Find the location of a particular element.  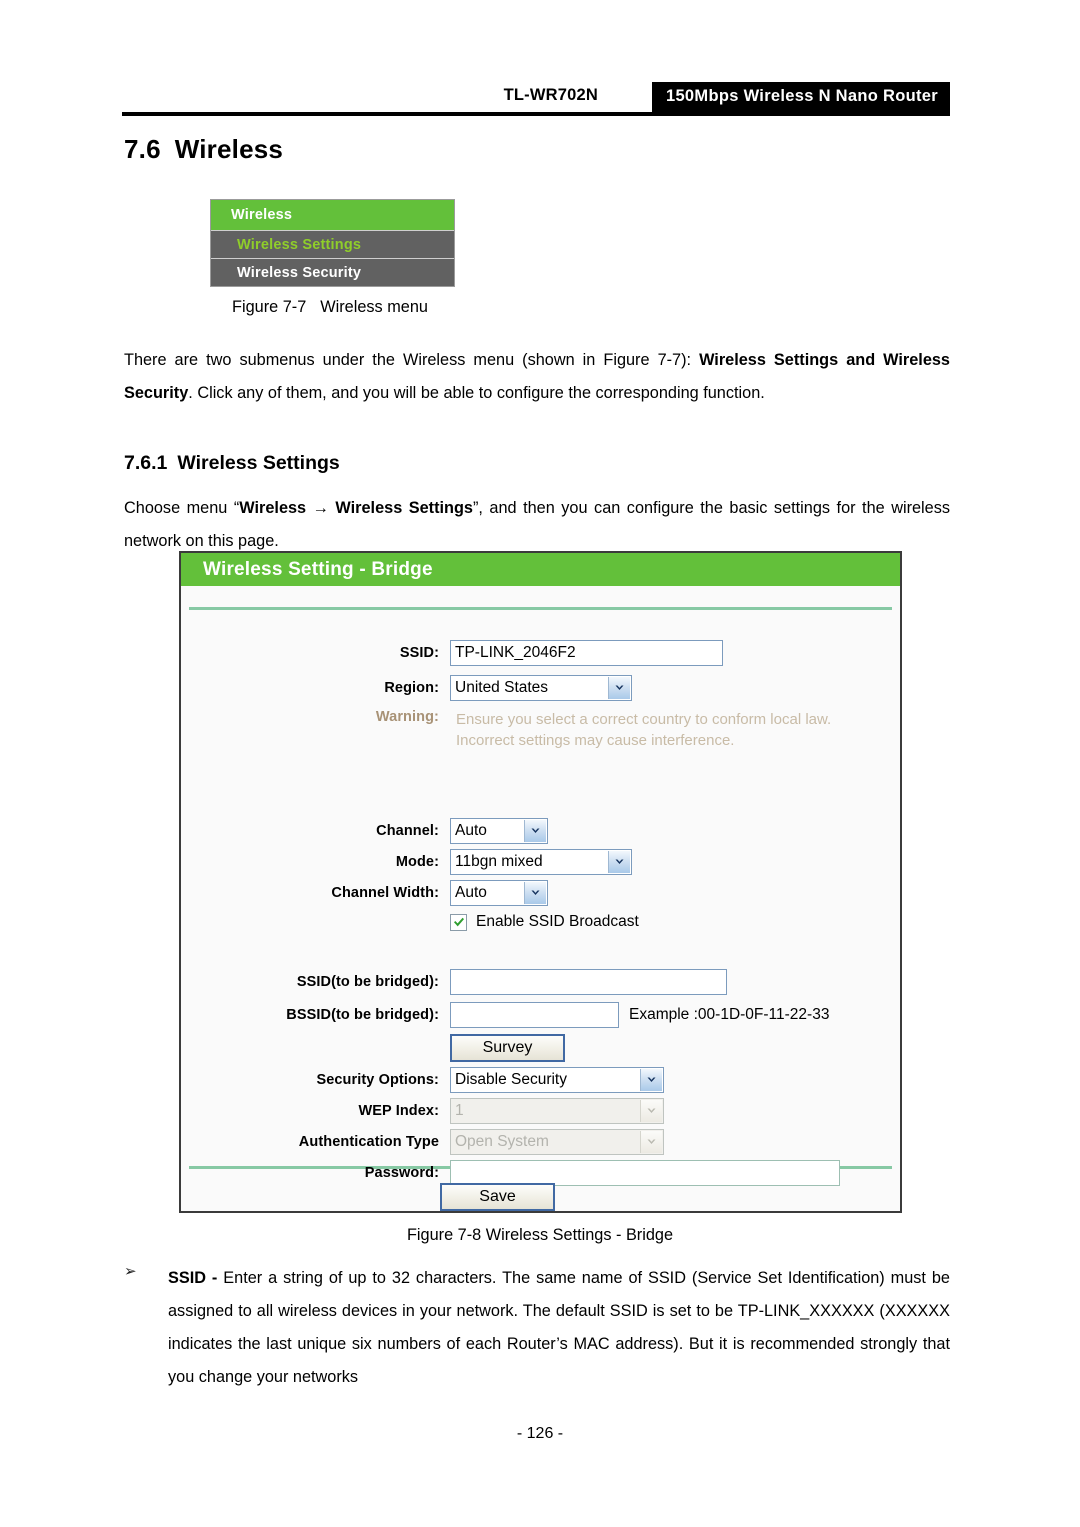

mode-select: 11bgn mixed is located at coordinates (541, 862).